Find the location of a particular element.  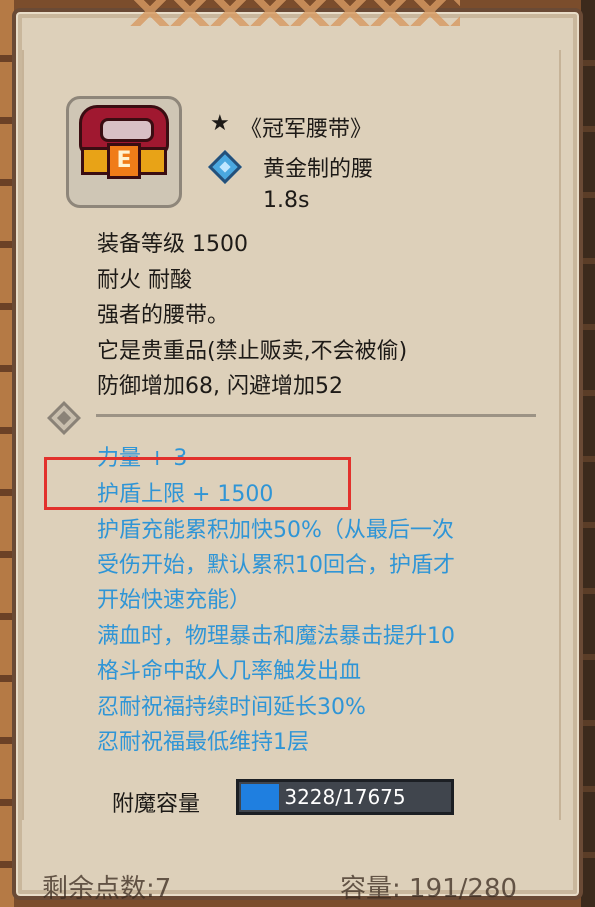

capacity-label: 附魔容量 is located at coordinates (156, 804).